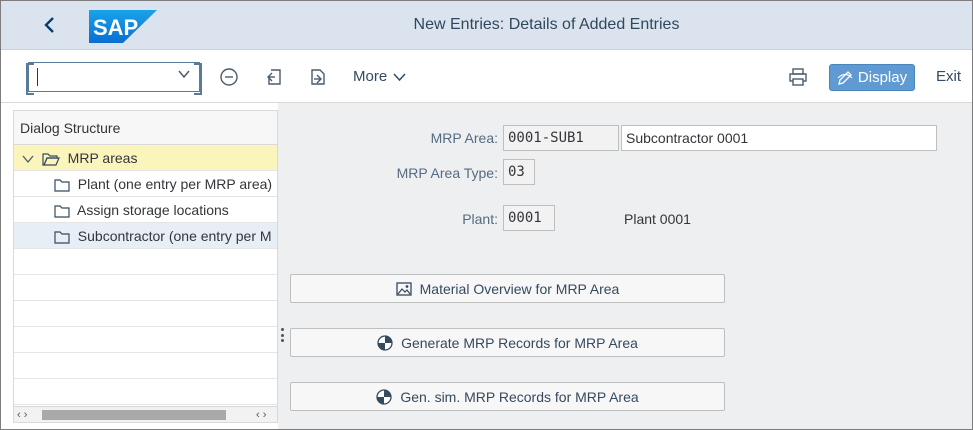  Describe the element at coordinates (561, 138) in the screenshot. I see `mrp-area-field: 0001-SUB1` at that location.